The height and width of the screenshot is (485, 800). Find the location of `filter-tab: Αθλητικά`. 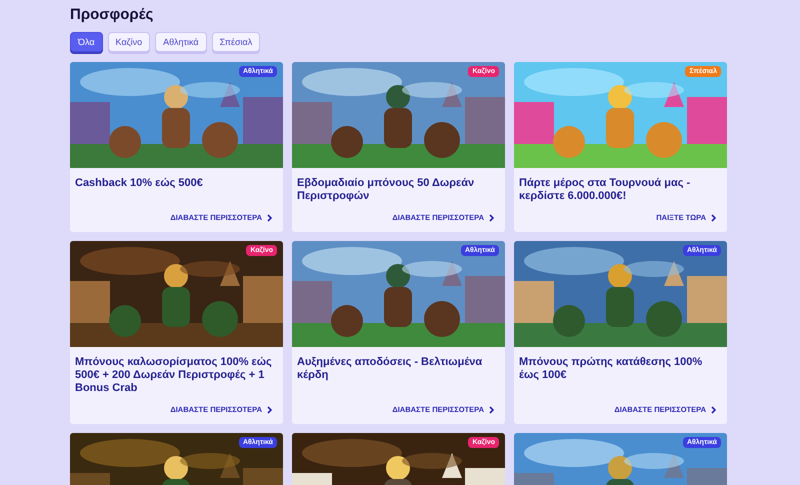

filter-tab: Αθλητικά is located at coordinates (181, 42).